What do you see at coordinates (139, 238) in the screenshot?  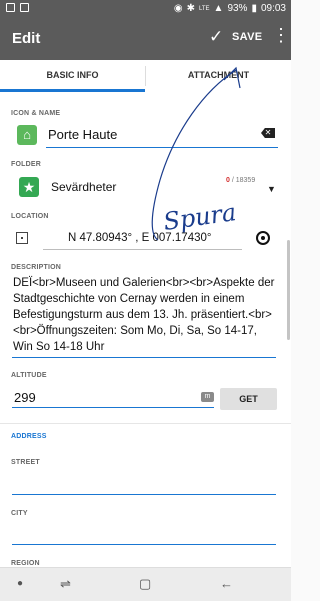 I see `location-field: N 47.80943° , E 007.17430°` at bounding box center [139, 238].